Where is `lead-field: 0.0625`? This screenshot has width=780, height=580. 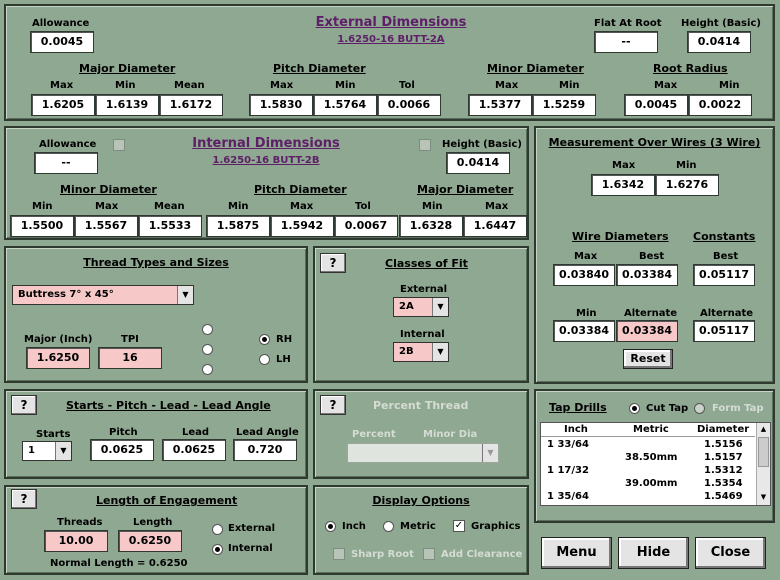
lead-field: 0.0625 is located at coordinates (194, 450).